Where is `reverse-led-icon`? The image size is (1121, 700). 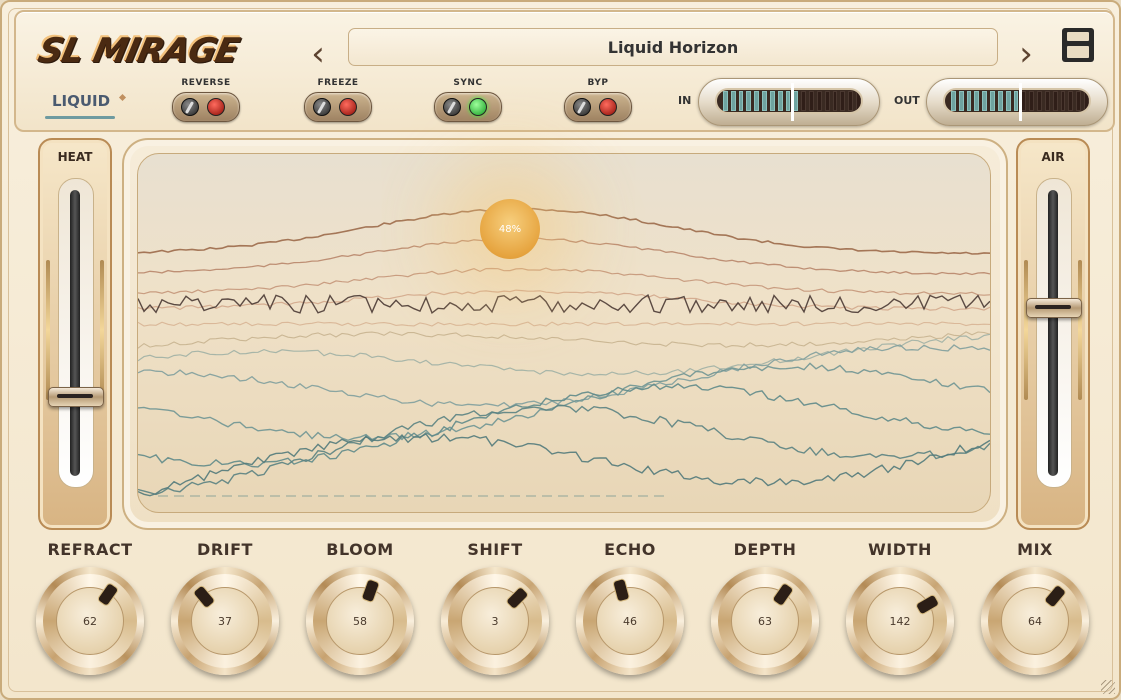
reverse-led-icon is located at coordinates (216, 107).